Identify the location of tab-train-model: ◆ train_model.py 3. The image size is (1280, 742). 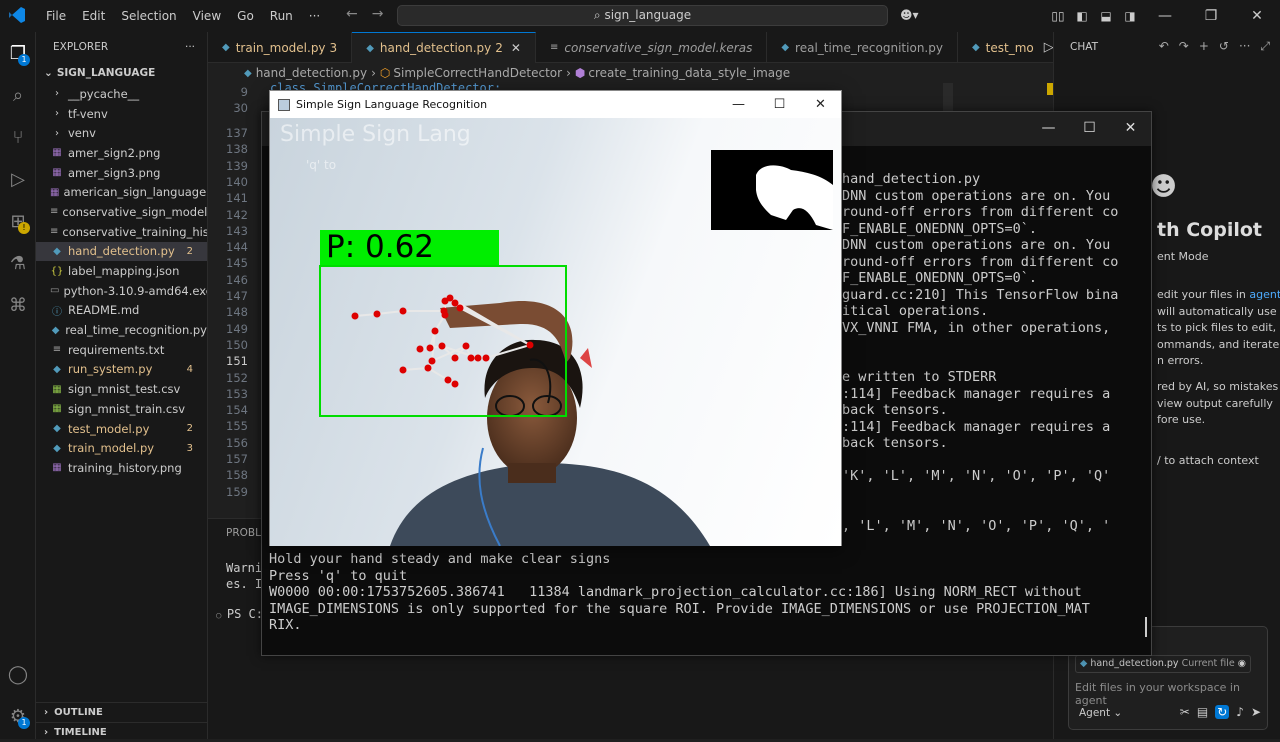
(280, 47).